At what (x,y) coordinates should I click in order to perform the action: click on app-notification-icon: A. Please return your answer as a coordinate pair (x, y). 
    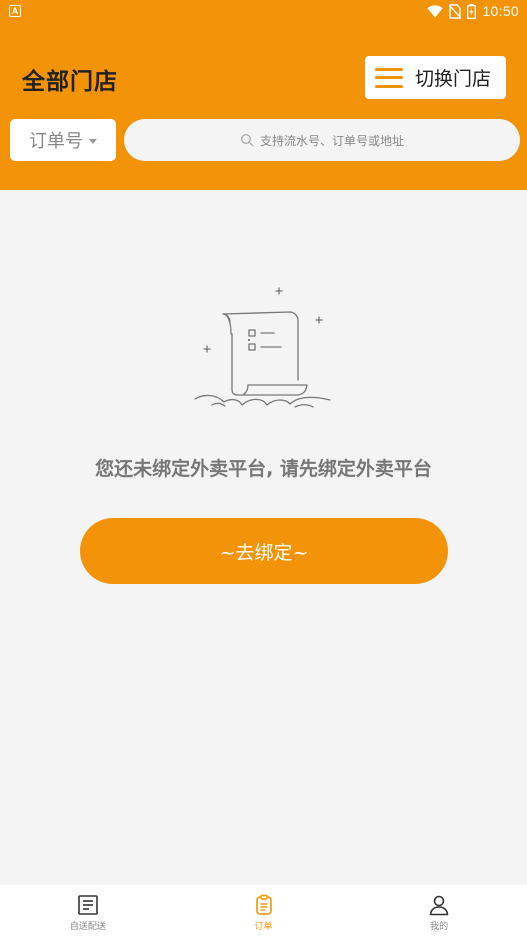
    Looking at the image, I should click on (15, 11).